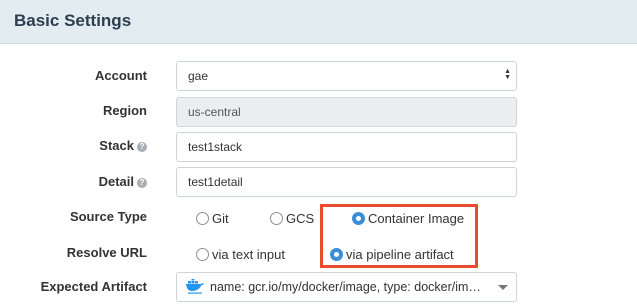 The width and height of the screenshot is (637, 308). Describe the element at coordinates (318, 22) in the screenshot. I see `section-header: Basic Settings` at that location.